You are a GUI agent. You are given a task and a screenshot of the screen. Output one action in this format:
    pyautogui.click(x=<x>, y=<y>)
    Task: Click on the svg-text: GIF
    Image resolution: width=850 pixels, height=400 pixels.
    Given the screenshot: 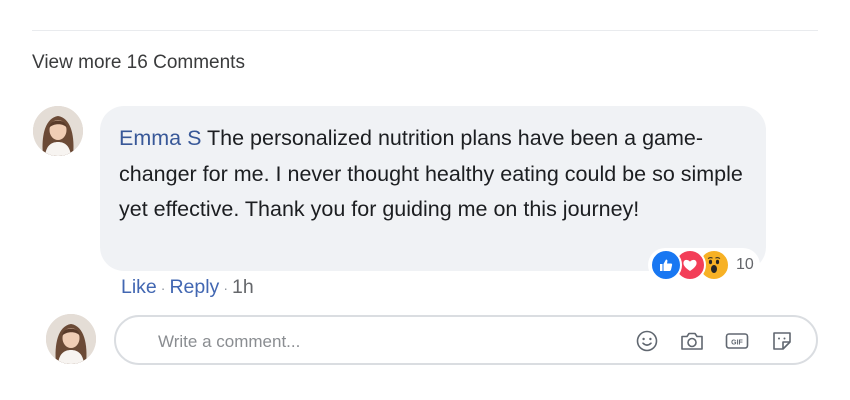 What is the action you would take?
    pyautogui.click(x=737, y=342)
    